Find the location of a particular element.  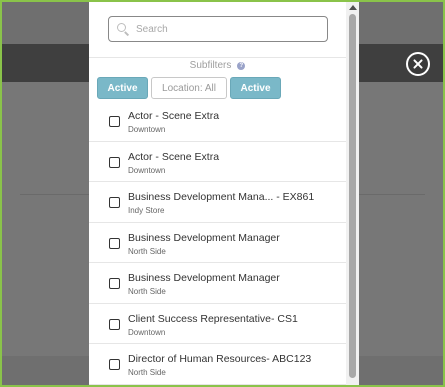

search-field is located at coordinates (218, 29).